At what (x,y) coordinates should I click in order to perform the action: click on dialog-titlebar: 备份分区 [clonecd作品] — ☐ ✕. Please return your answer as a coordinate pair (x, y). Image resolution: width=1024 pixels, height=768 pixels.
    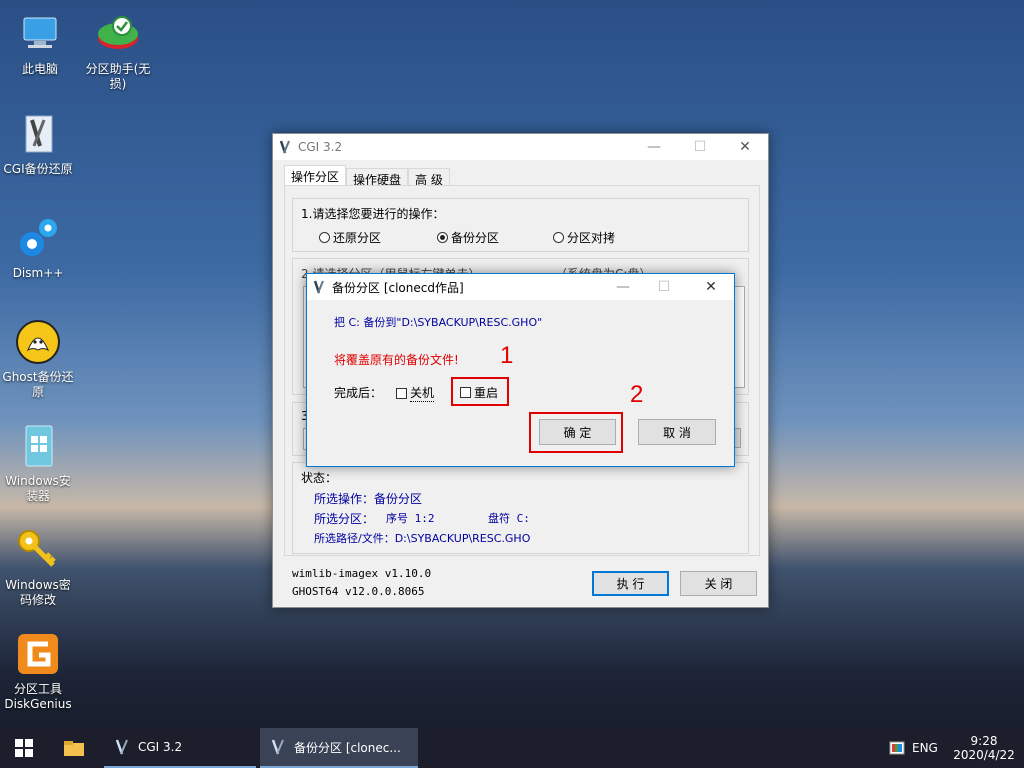
    Looking at the image, I should click on (520, 287).